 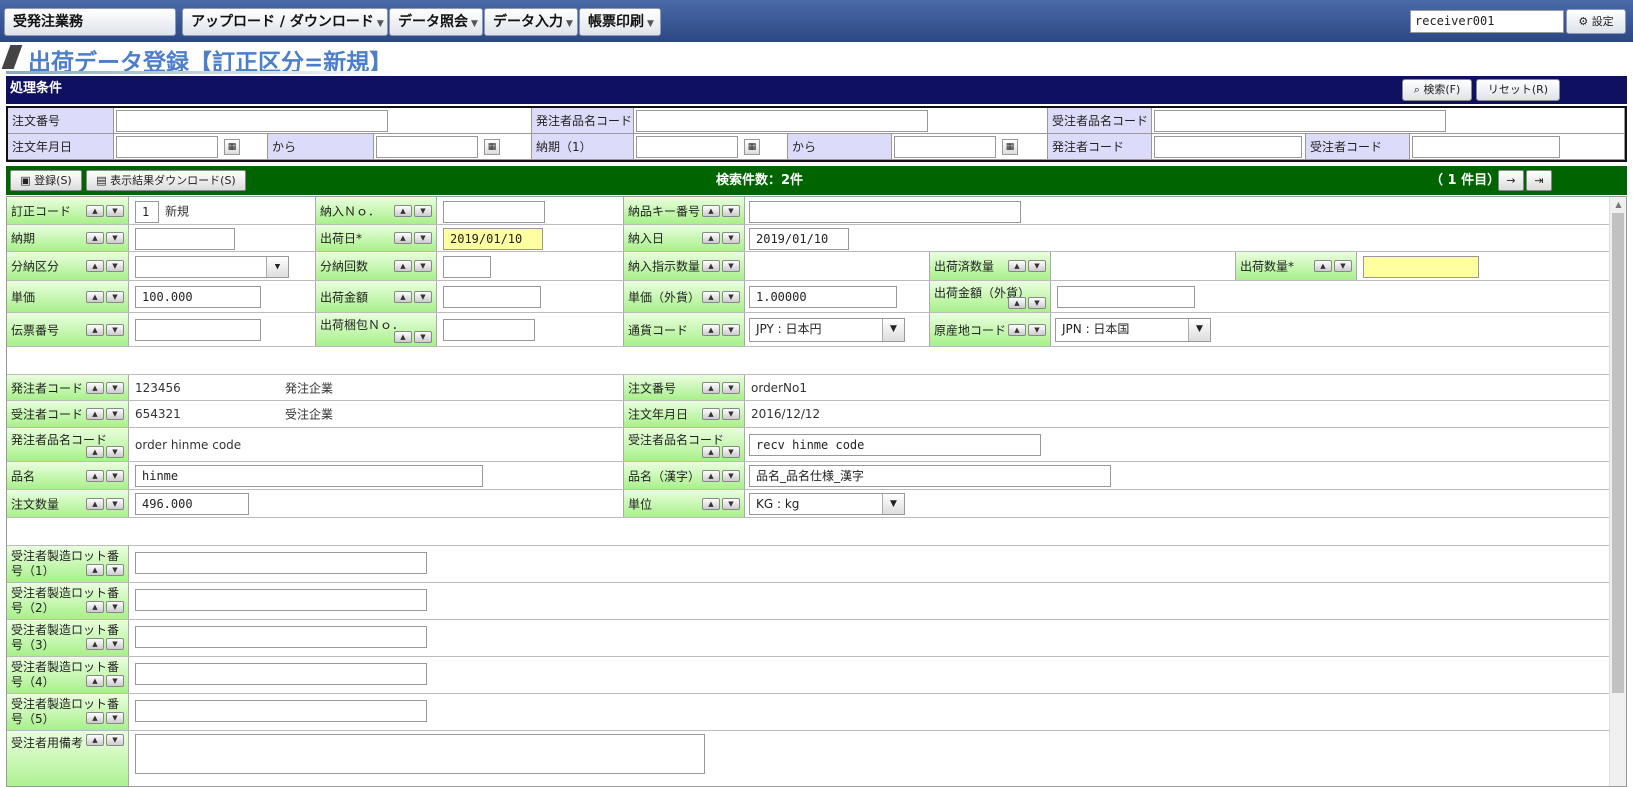 What do you see at coordinates (885, 212) in the screenshot?
I see `delivery-key-no-input` at bounding box center [885, 212].